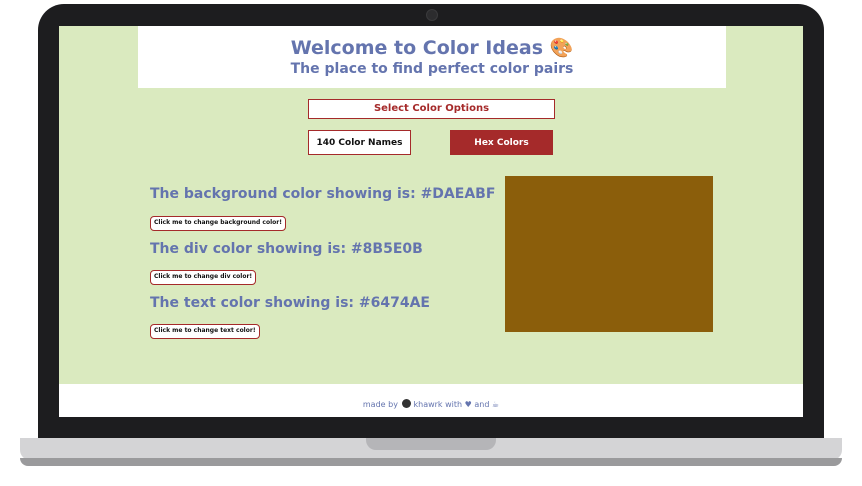  What do you see at coordinates (286, 249) in the screenshot?
I see `div-color-text: The div color showing is: #8B5E0B` at bounding box center [286, 249].